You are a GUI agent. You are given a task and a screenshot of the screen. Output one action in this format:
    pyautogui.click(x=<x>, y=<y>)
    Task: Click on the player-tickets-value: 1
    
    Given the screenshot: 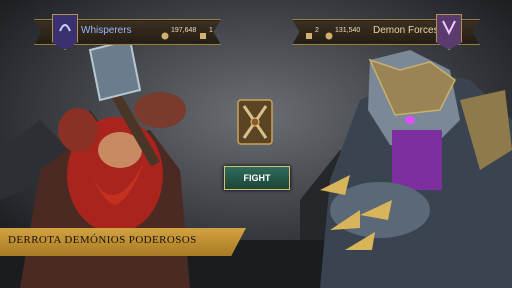 What is the action you would take?
    pyautogui.click(x=211, y=30)
    